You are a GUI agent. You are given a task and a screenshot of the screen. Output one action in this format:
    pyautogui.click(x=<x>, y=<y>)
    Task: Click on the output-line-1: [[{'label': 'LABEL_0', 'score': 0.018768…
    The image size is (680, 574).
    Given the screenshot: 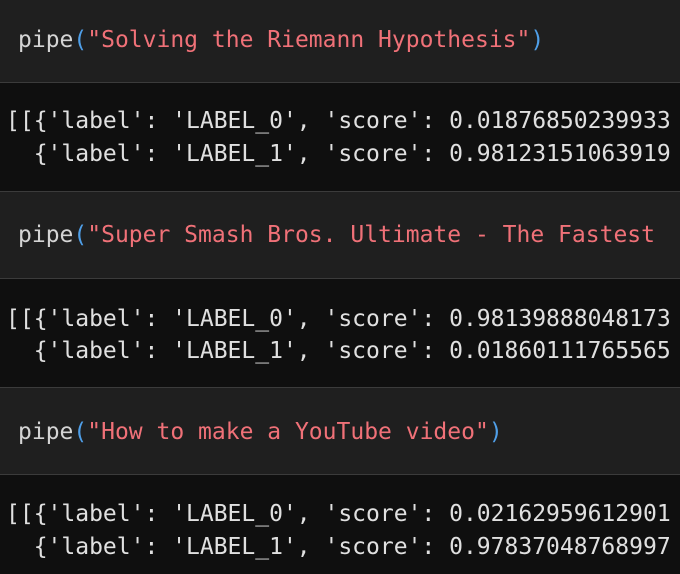 What is the action you would take?
    pyautogui.click(x=338, y=121)
    